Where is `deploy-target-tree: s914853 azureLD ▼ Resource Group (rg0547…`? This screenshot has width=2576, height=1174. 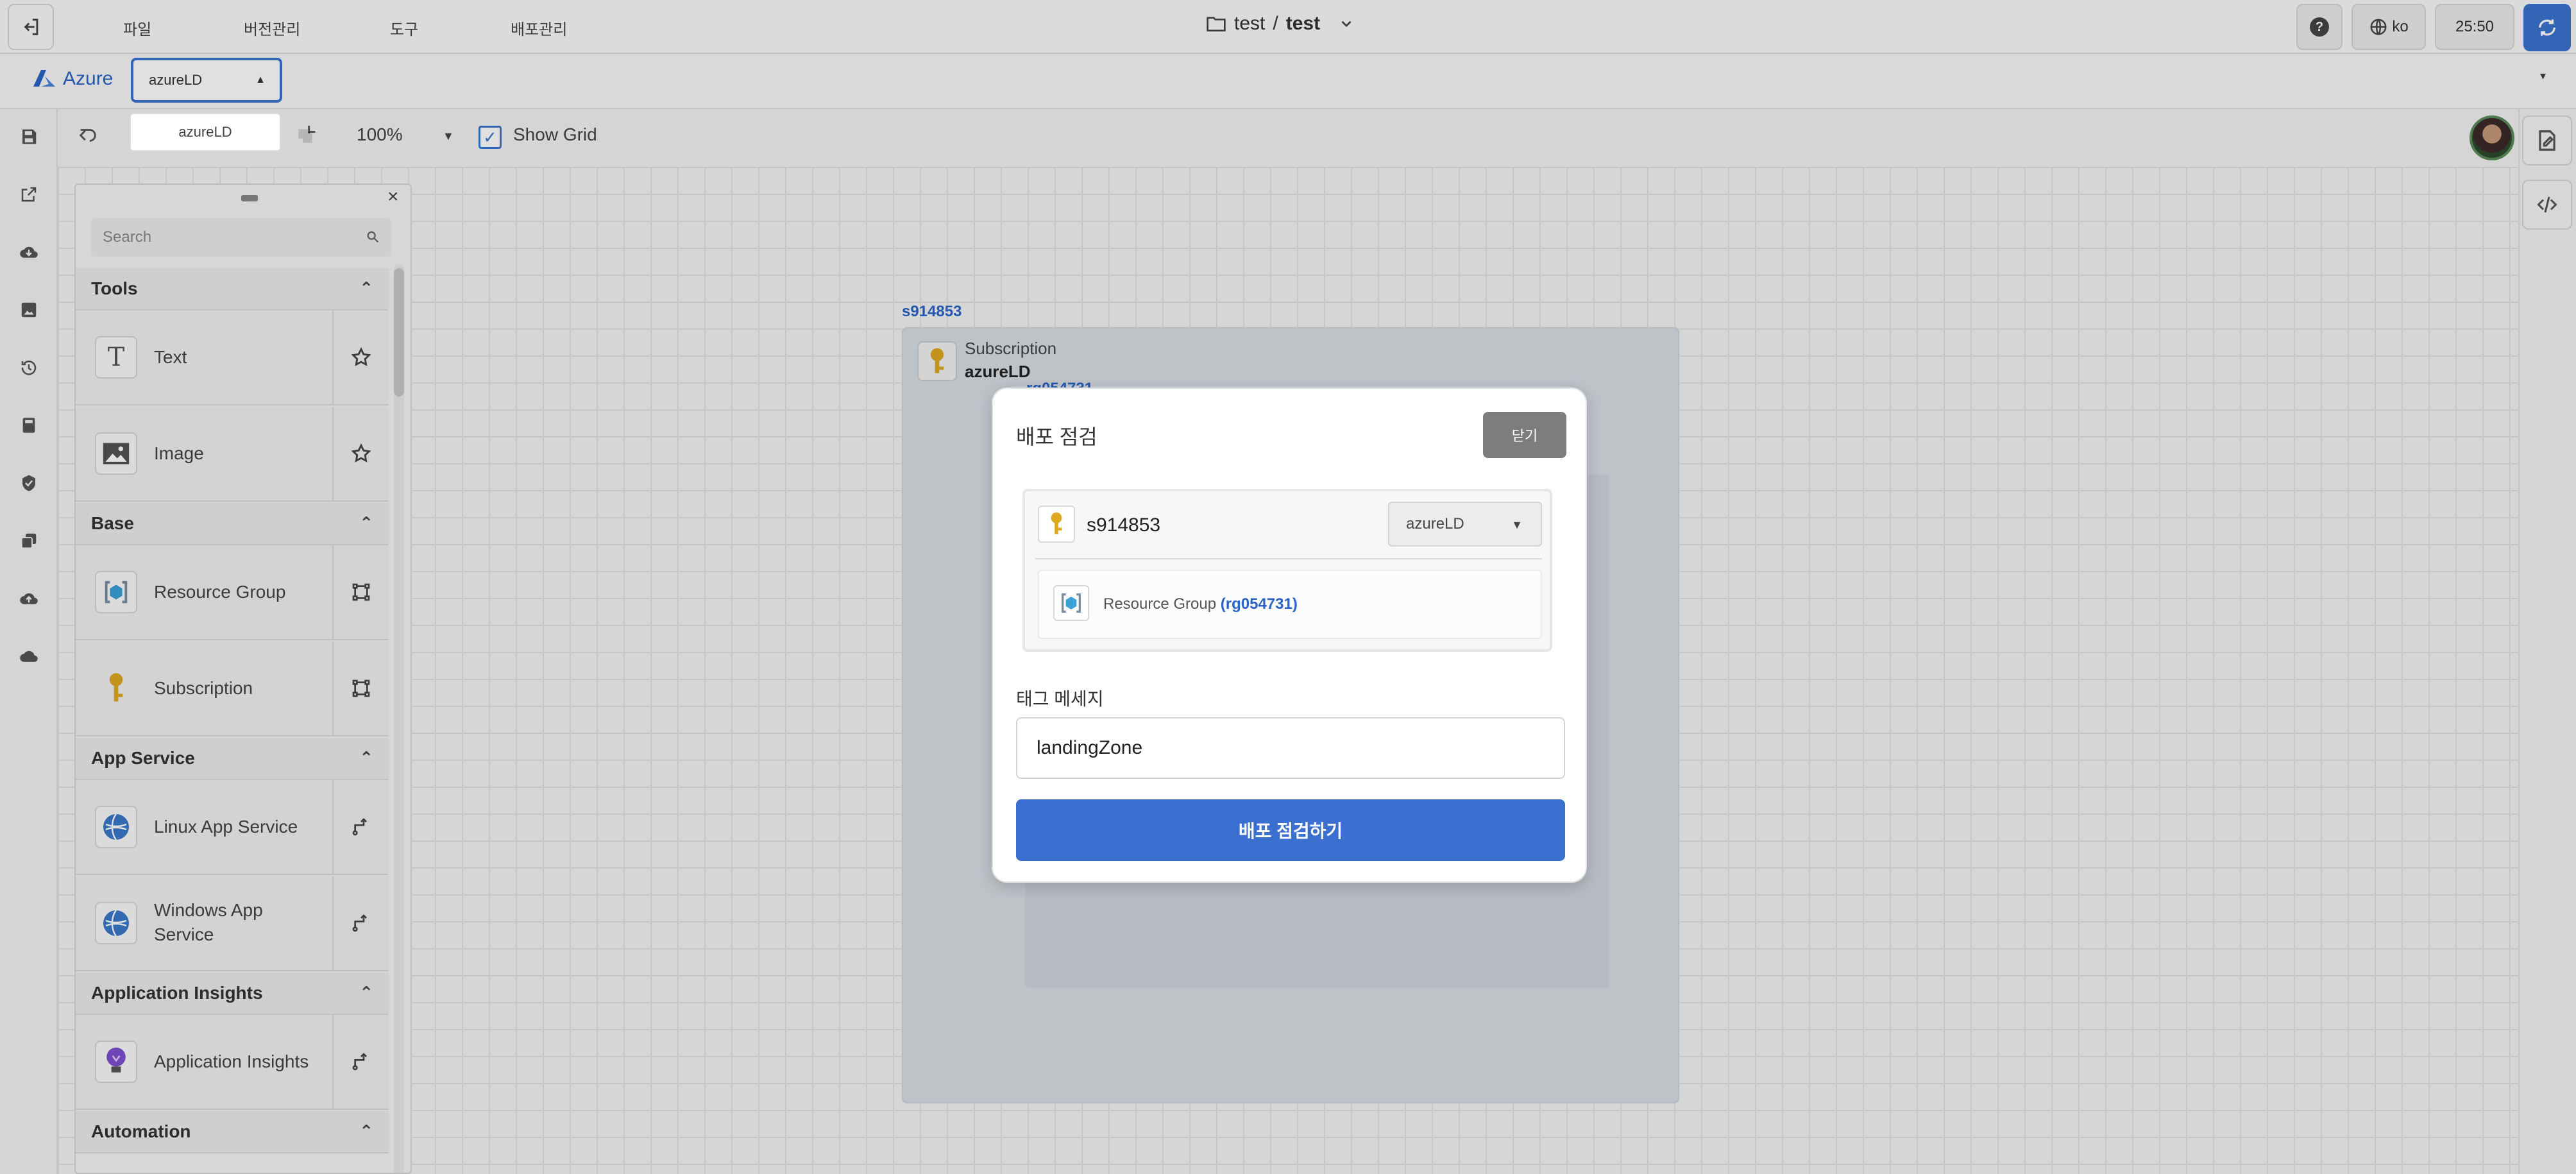 deploy-target-tree: s914853 azureLD ▼ Resource Group (rg0547… is located at coordinates (1287, 570).